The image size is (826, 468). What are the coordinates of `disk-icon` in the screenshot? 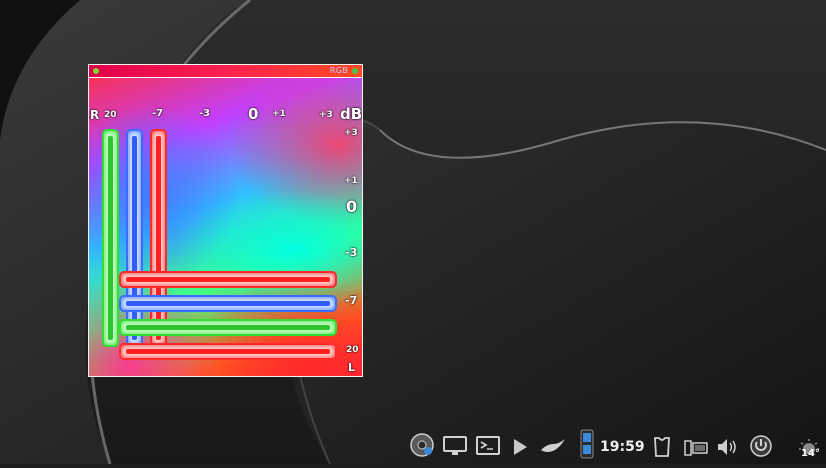 It's located at (422, 445).